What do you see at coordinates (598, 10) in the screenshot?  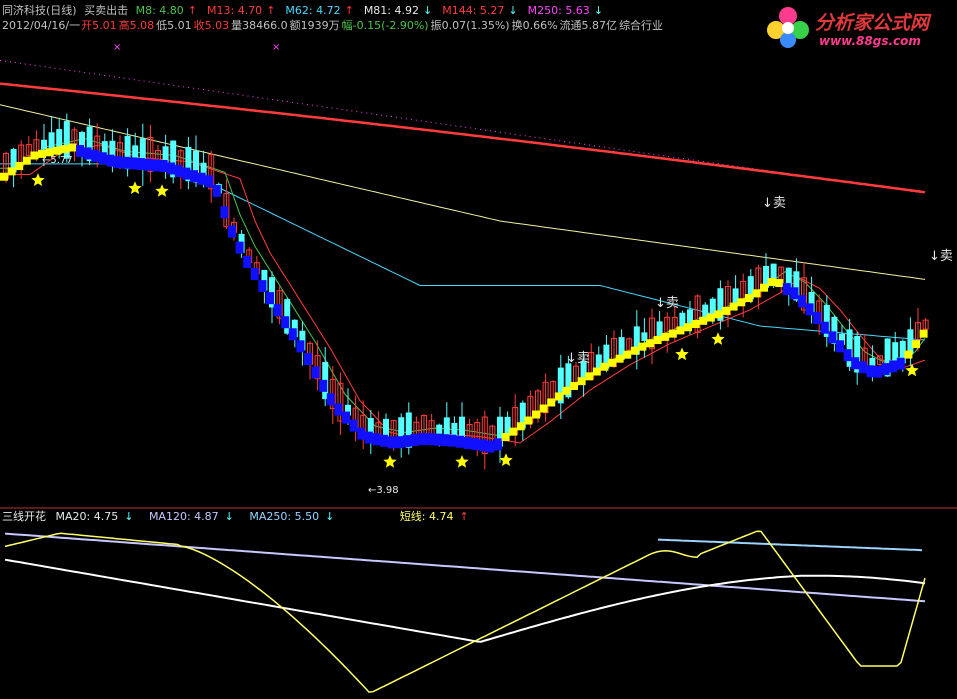 I see `ma-legend-arrow: ↓` at bounding box center [598, 10].